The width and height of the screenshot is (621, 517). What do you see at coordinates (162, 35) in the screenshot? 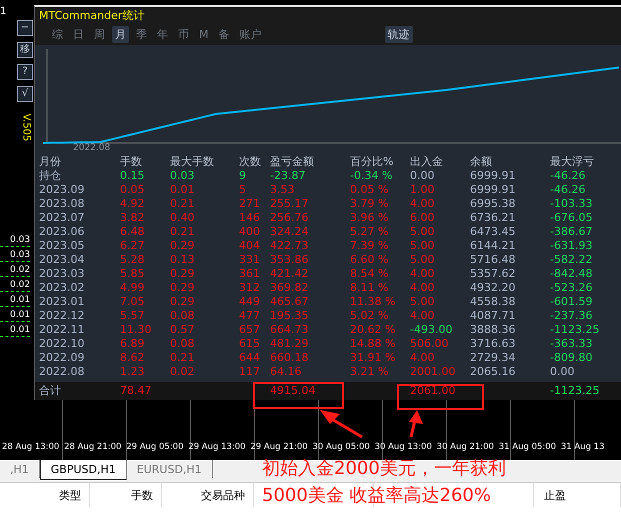
I see `period-tab: 年` at bounding box center [162, 35].